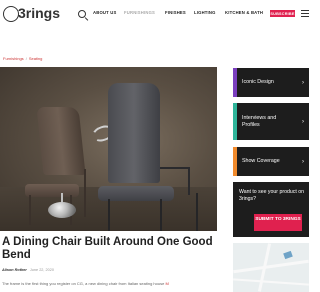 The width and height of the screenshot is (320, 292). I want to click on promo-text: Want to see your product on 3rings?, so click(271, 195).